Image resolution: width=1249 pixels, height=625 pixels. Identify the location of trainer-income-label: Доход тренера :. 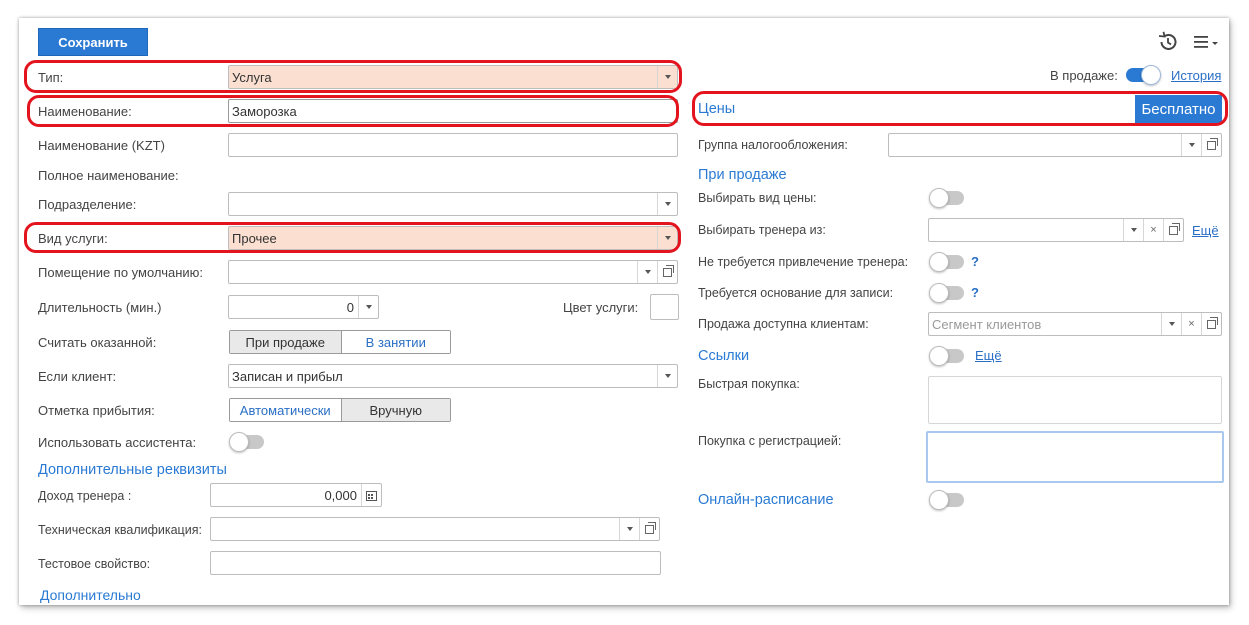
(85, 496).